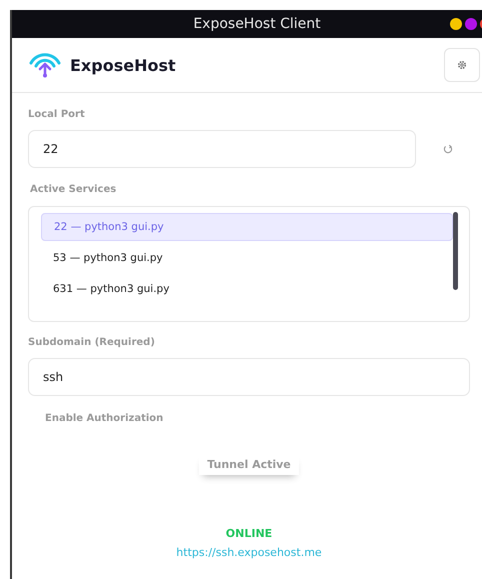  What do you see at coordinates (73, 189) in the screenshot?
I see `section-label: Active Services` at bounding box center [73, 189].